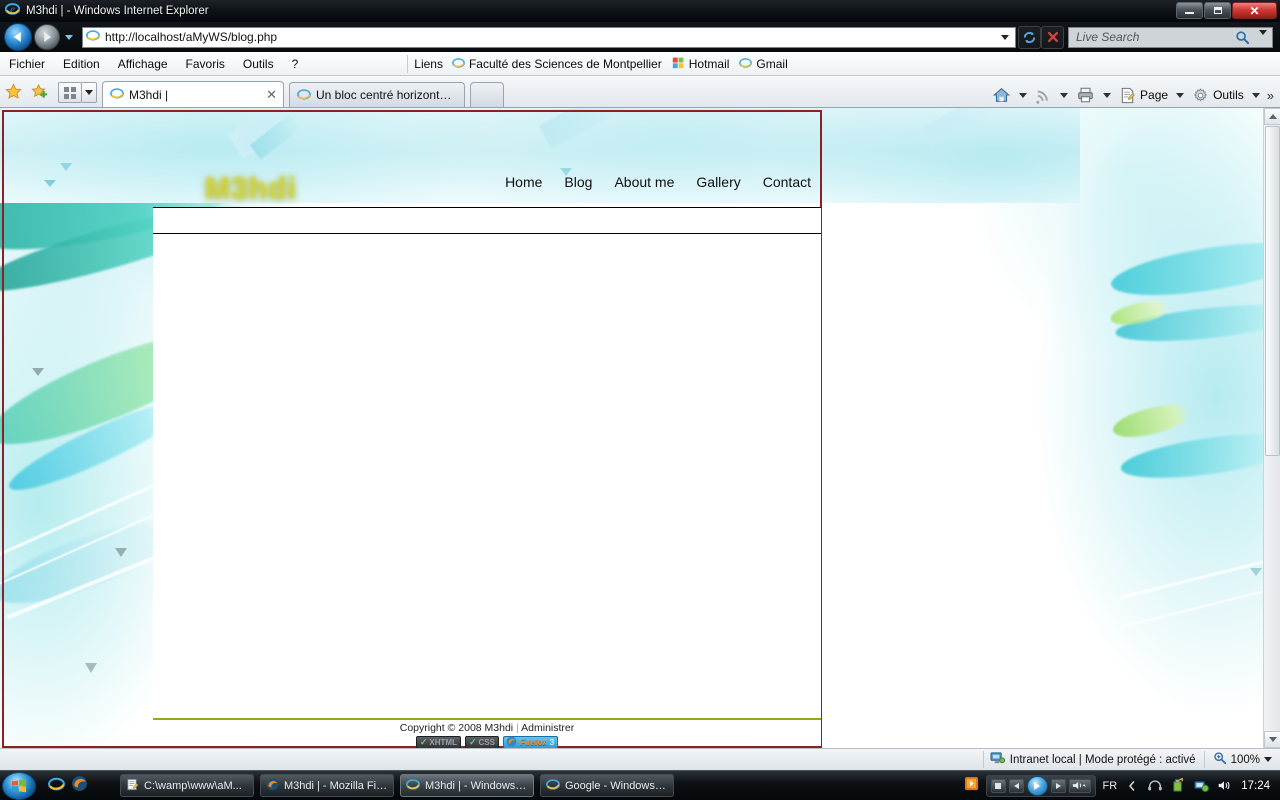 This screenshot has width=1280, height=800. I want to click on play-icon, so click(1037, 785).